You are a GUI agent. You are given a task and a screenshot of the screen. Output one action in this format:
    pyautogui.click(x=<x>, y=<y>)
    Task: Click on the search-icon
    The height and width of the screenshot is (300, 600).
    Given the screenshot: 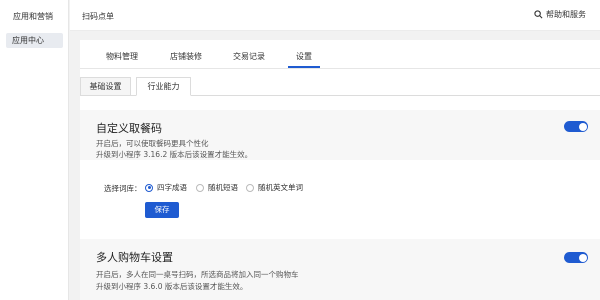 What is the action you would take?
    pyautogui.click(x=538, y=14)
    